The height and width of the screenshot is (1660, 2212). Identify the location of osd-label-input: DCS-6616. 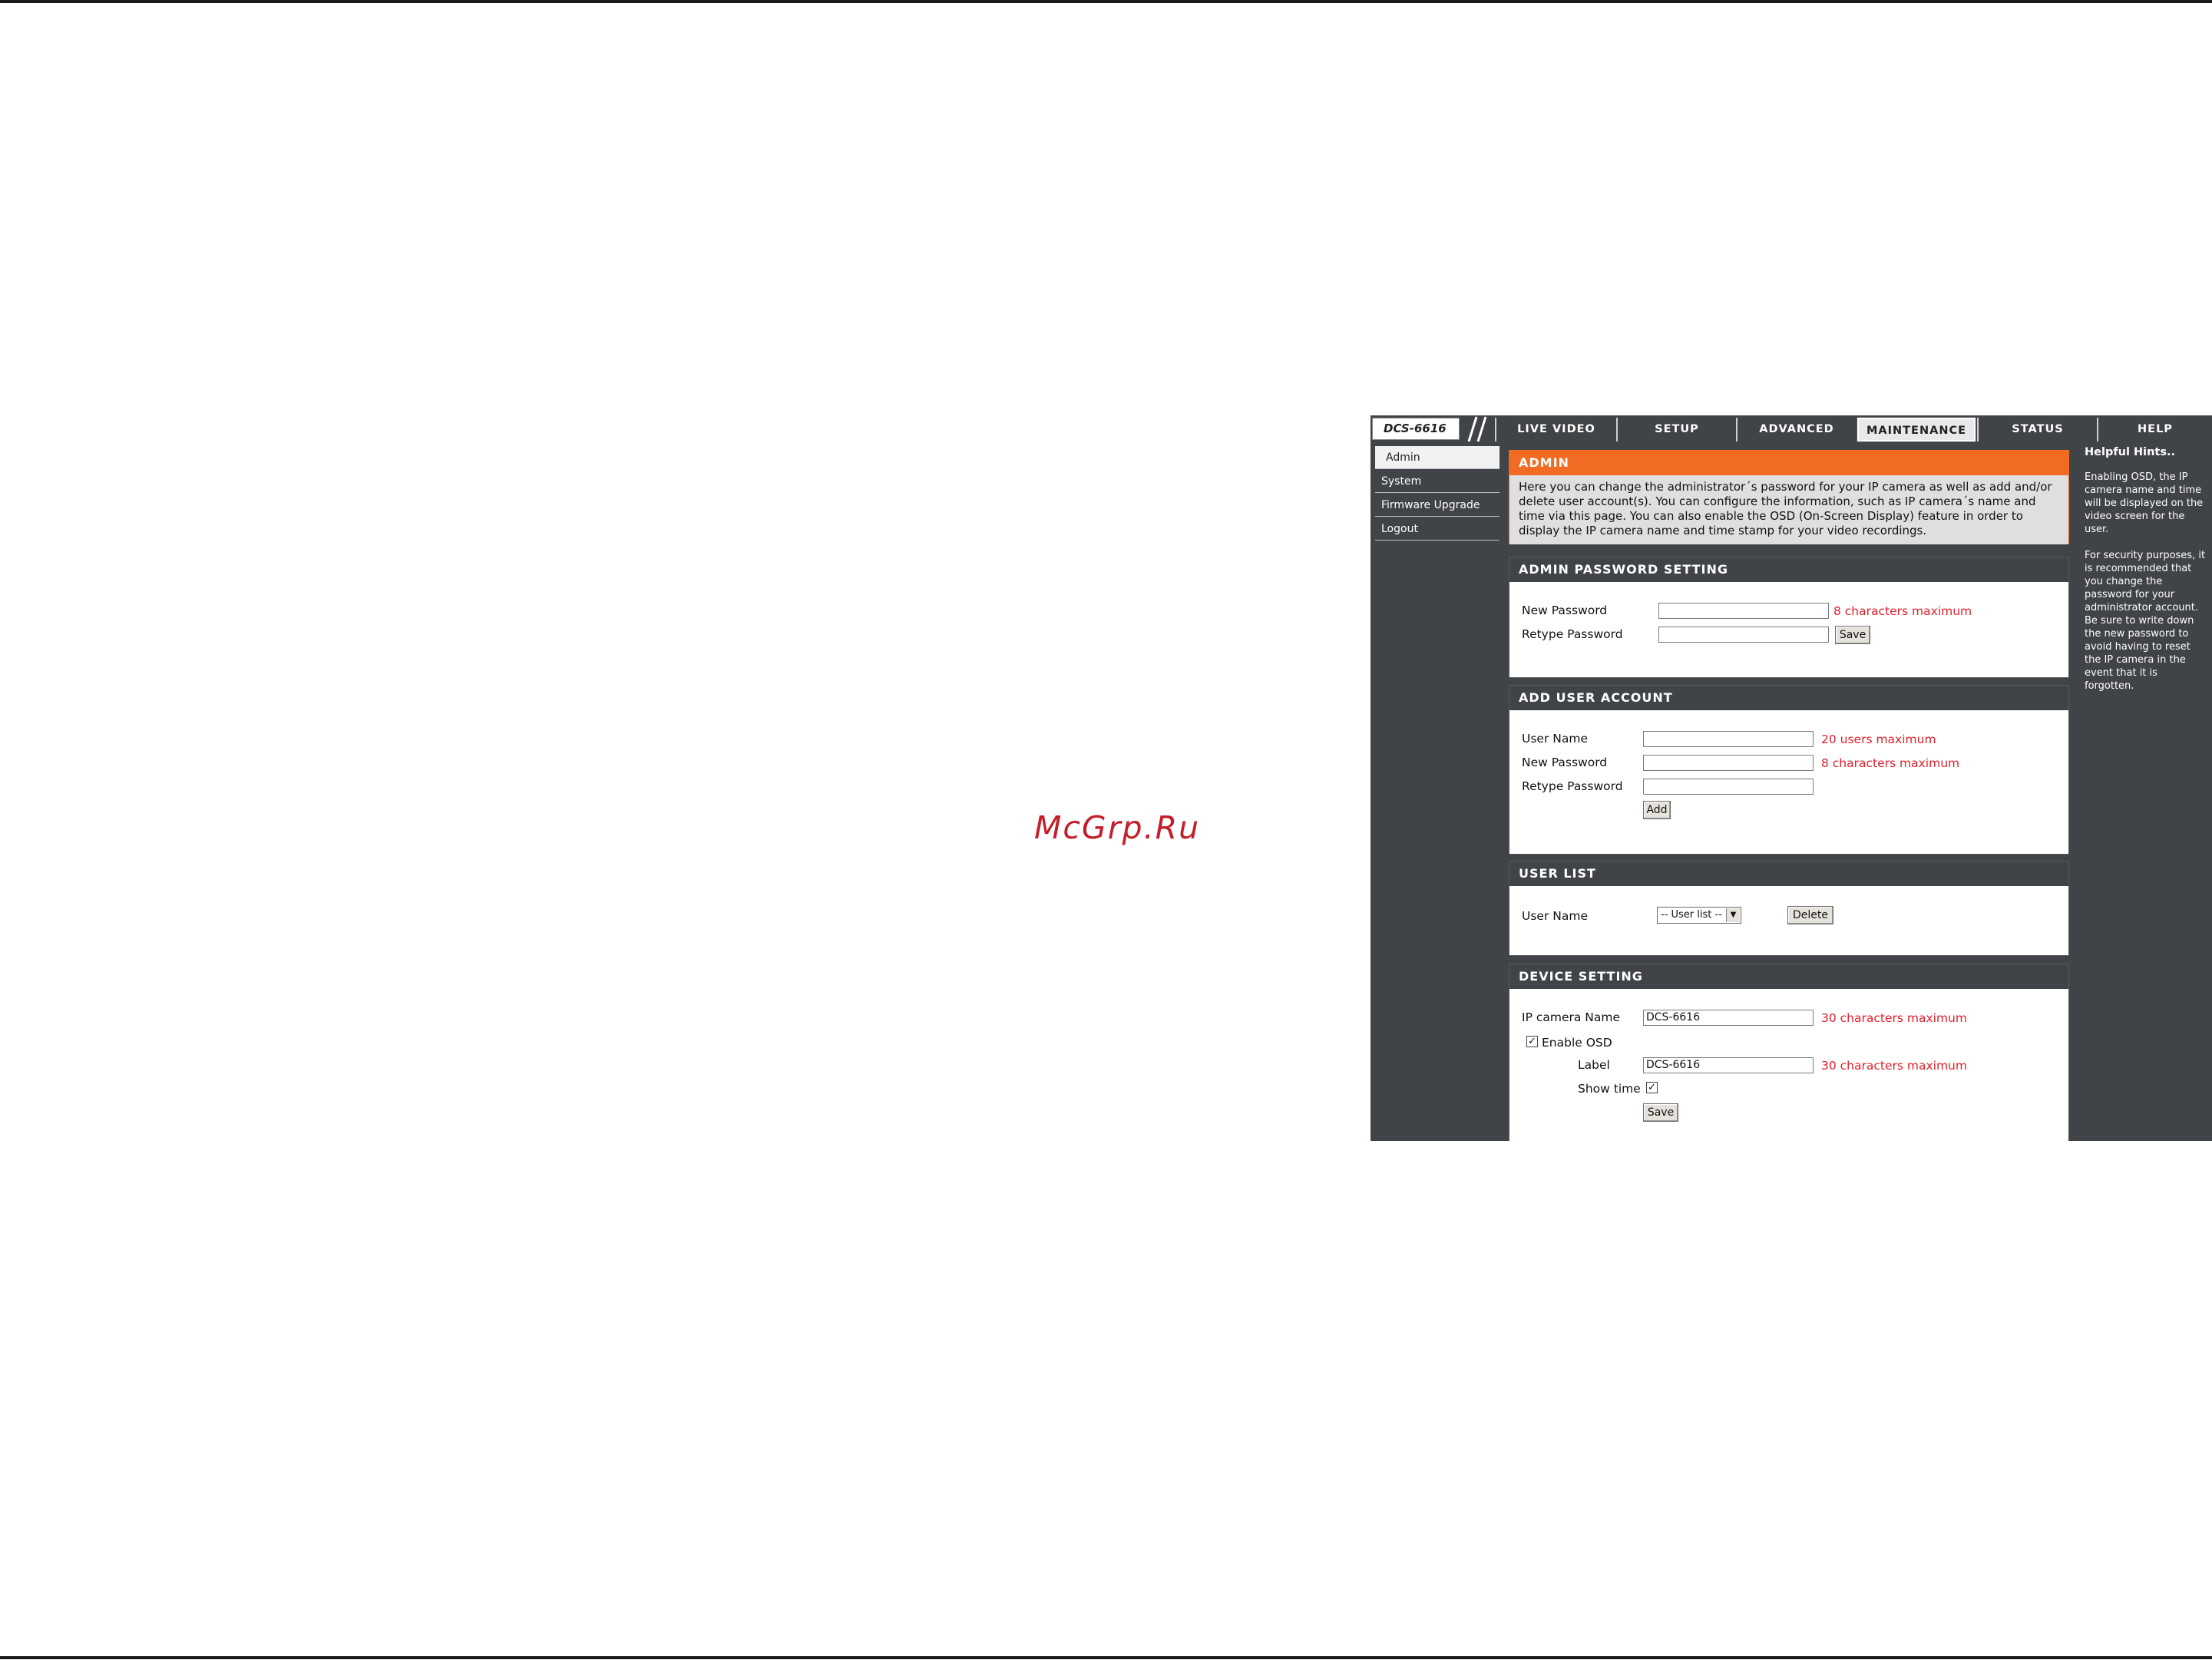
(1729, 1065).